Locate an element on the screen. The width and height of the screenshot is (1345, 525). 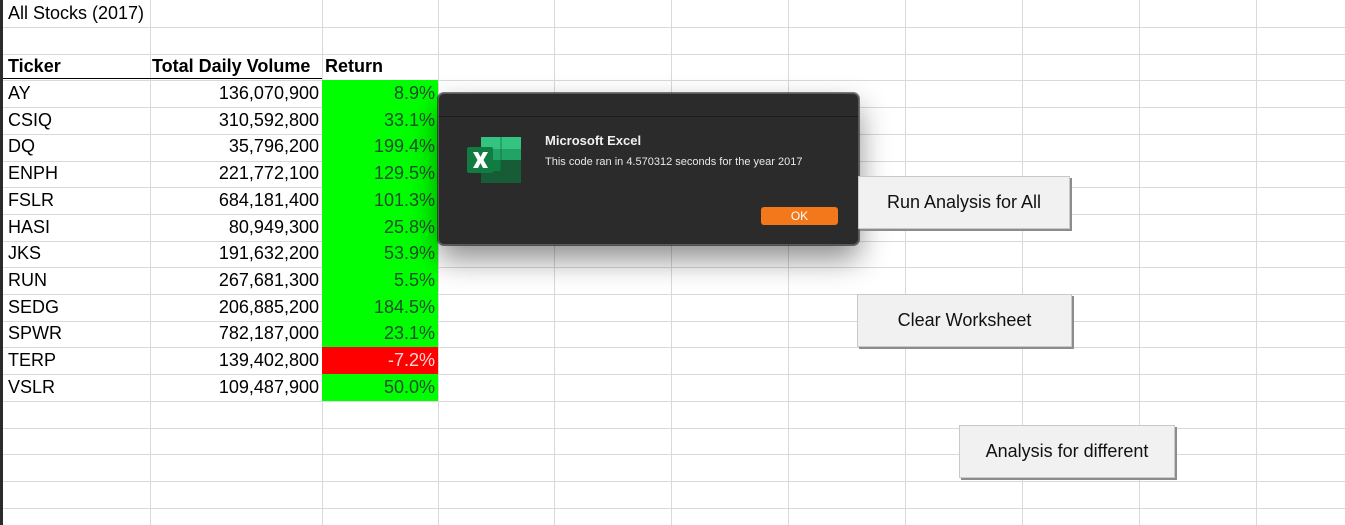
ticker-cell: ENPH is located at coordinates (76, 173).